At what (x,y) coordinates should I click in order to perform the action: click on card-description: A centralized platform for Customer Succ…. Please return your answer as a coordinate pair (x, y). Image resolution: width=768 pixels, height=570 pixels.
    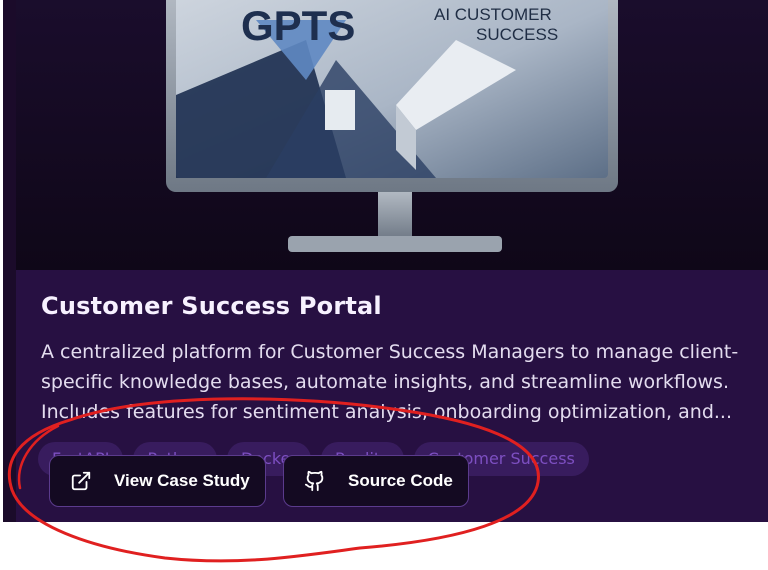
    Looking at the image, I should click on (390, 382).